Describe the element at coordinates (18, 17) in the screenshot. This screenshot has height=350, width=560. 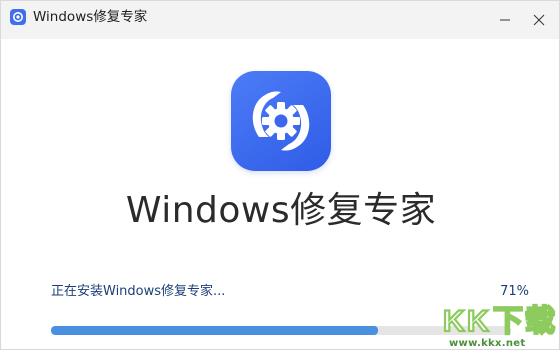
I see `app-icon` at that location.